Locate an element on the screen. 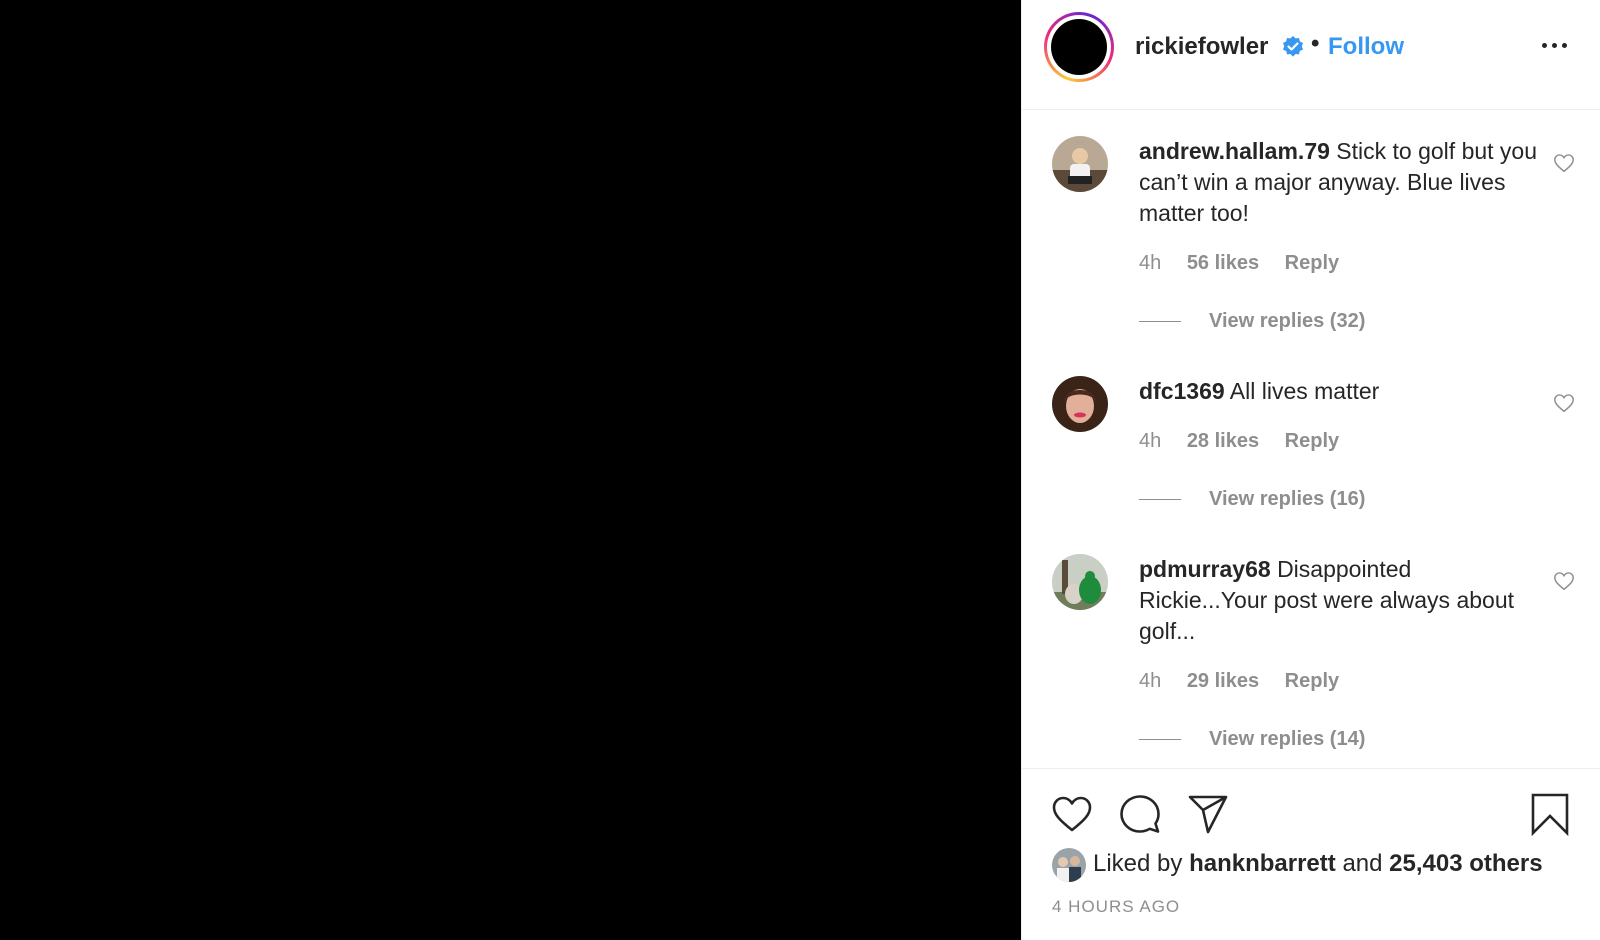  verified-badge-icon is located at coordinates (1293, 46).